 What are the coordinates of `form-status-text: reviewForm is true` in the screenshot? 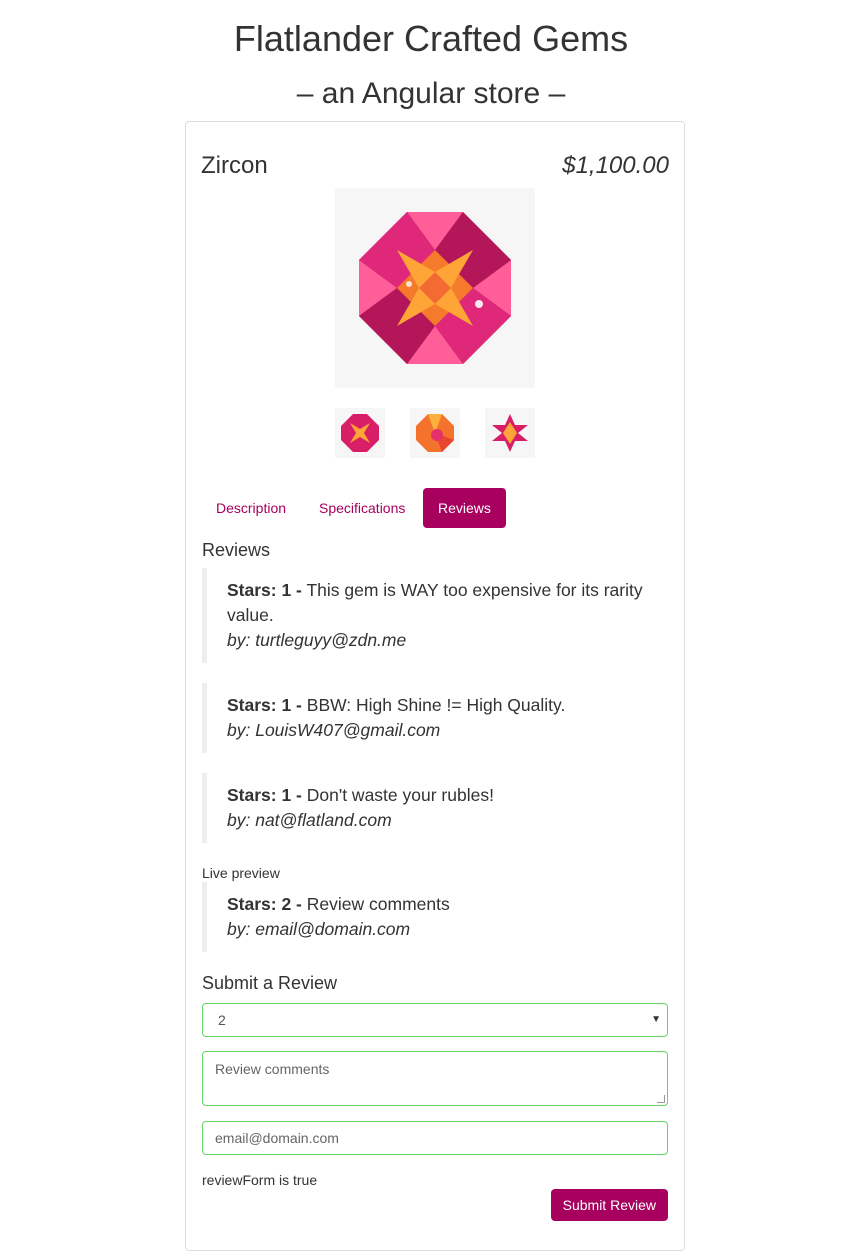 It's located at (260, 1180).